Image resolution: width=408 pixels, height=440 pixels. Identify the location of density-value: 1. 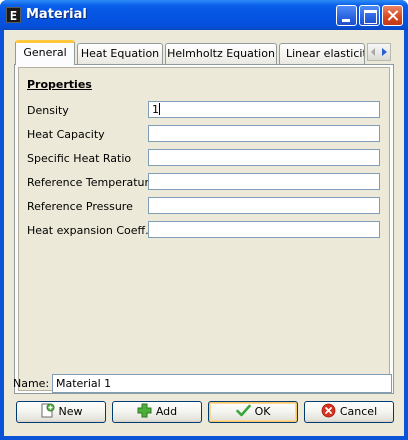
(155, 109).